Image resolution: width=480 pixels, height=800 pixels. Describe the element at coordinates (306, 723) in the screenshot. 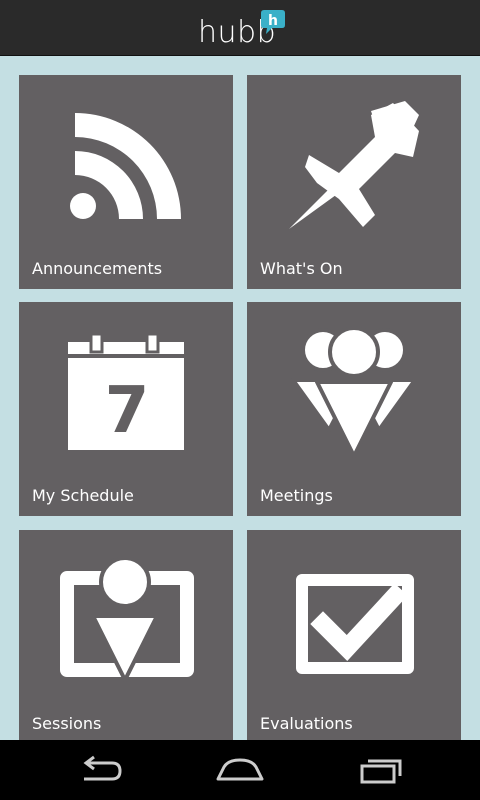

I see `tile-label: Evaluations` at that location.